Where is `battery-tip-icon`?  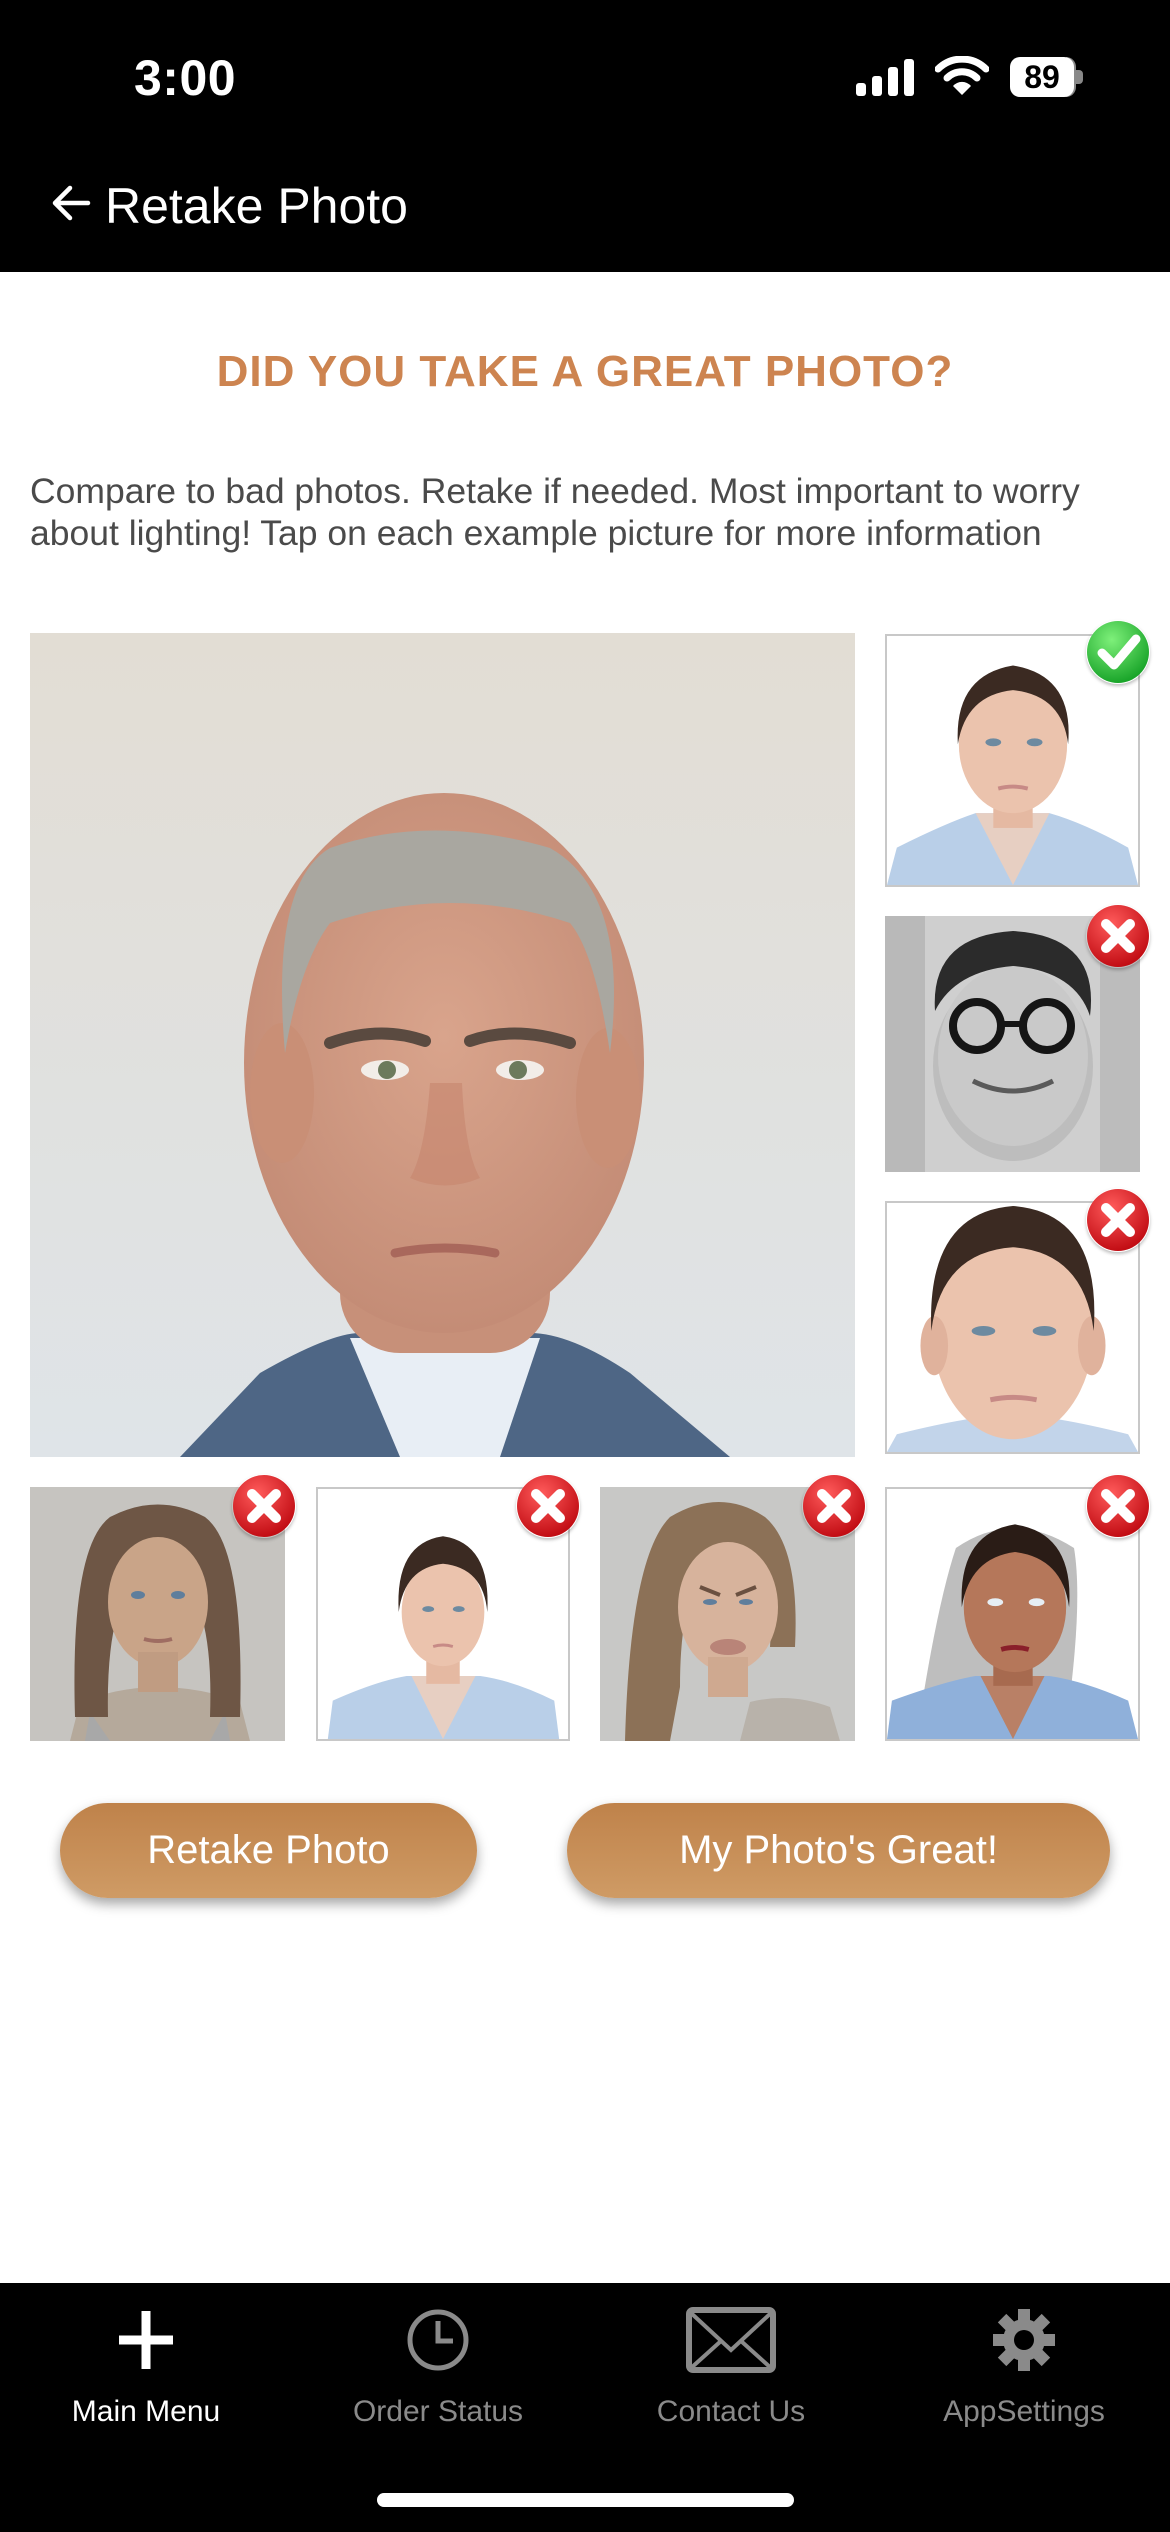
battery-tip-icon is located at coordinates (1079, 77).